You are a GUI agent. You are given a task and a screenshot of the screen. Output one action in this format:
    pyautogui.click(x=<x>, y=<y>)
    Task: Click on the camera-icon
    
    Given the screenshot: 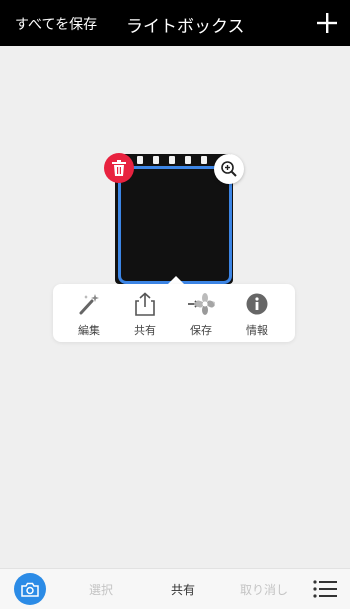 What is the action you would take?
    pyautogui.click(x=30, y=589)
    